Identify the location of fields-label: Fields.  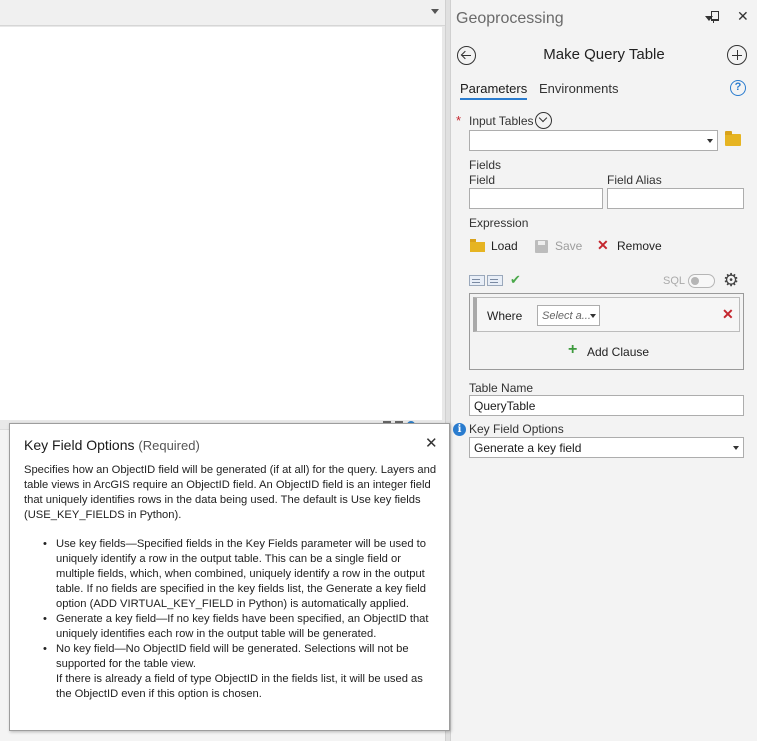
(485, 165).